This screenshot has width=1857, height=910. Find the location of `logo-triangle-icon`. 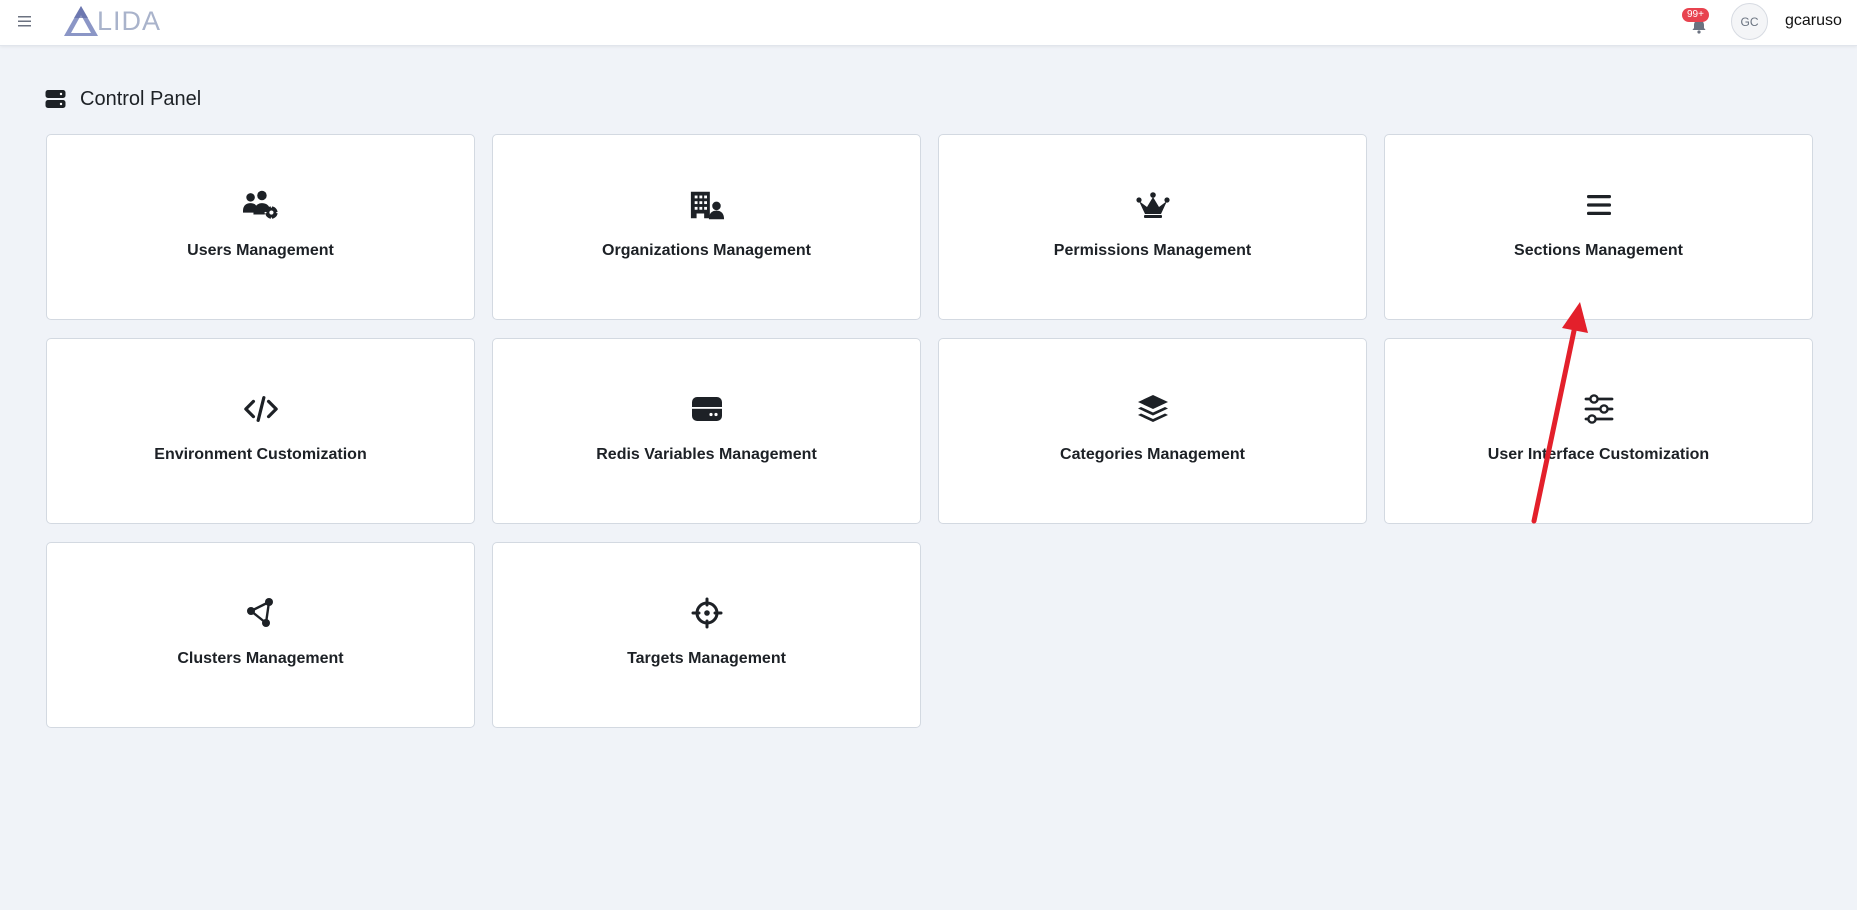

logo-triangle-icon is located at coordinates (81, 21).